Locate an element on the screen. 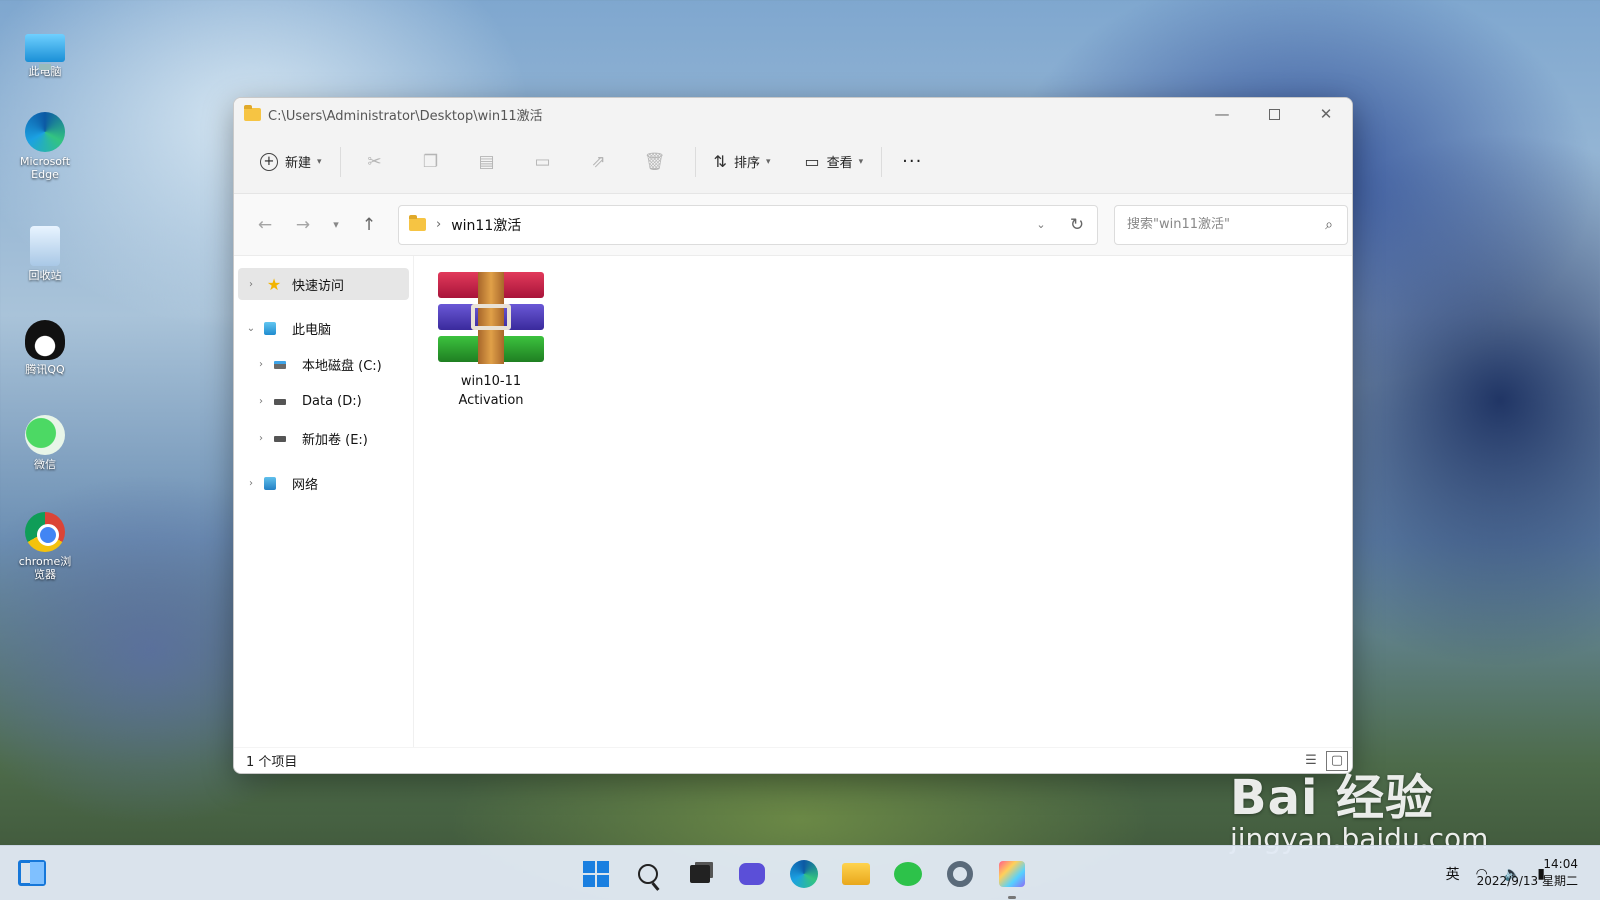  widgets-button is located at coordinates (32, 873).